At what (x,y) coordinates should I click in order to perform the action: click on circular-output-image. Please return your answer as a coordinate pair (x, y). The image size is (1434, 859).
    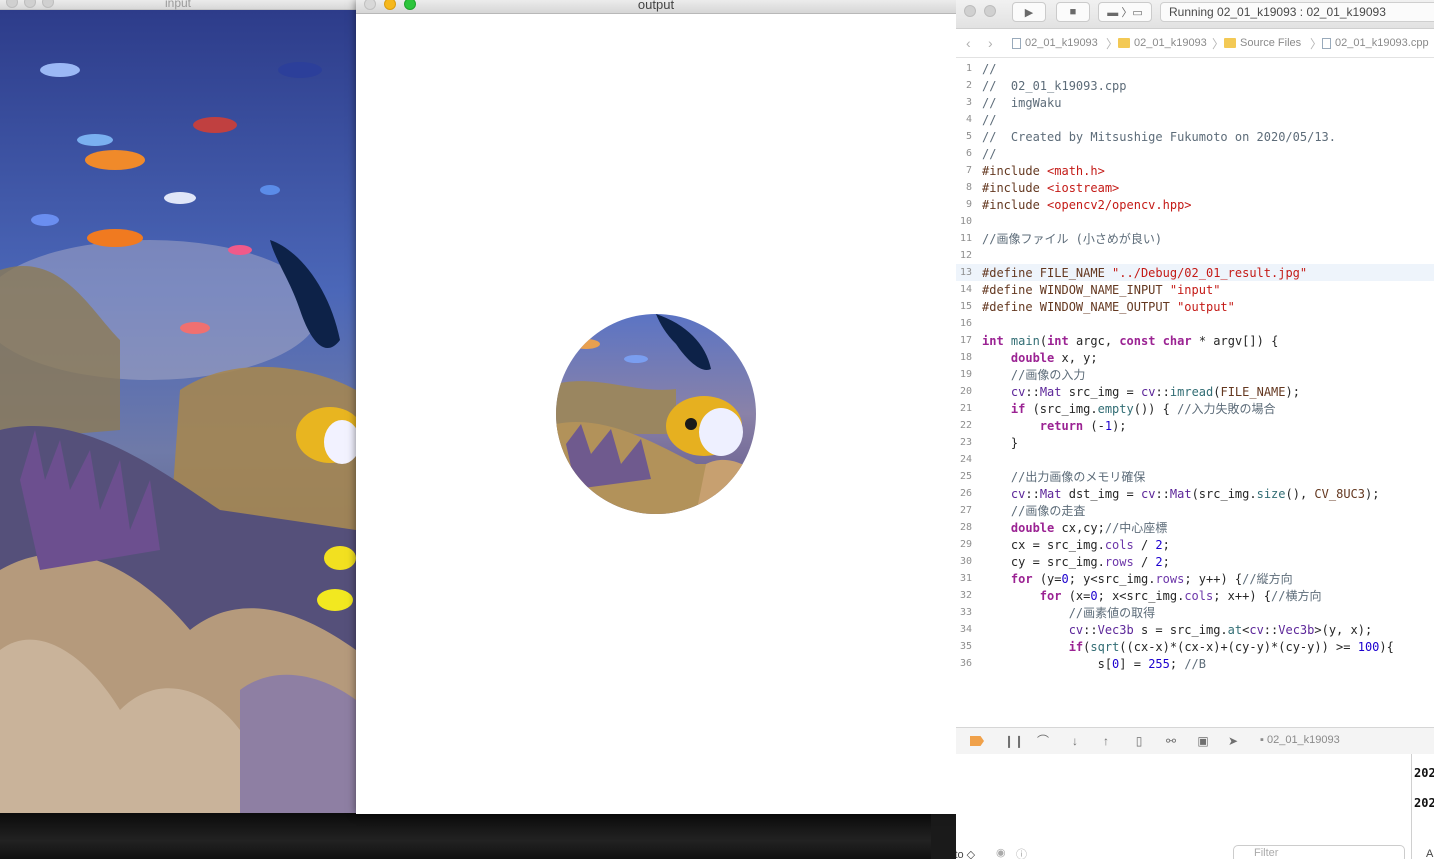
    Looking at the image, I should click on (656, 414).